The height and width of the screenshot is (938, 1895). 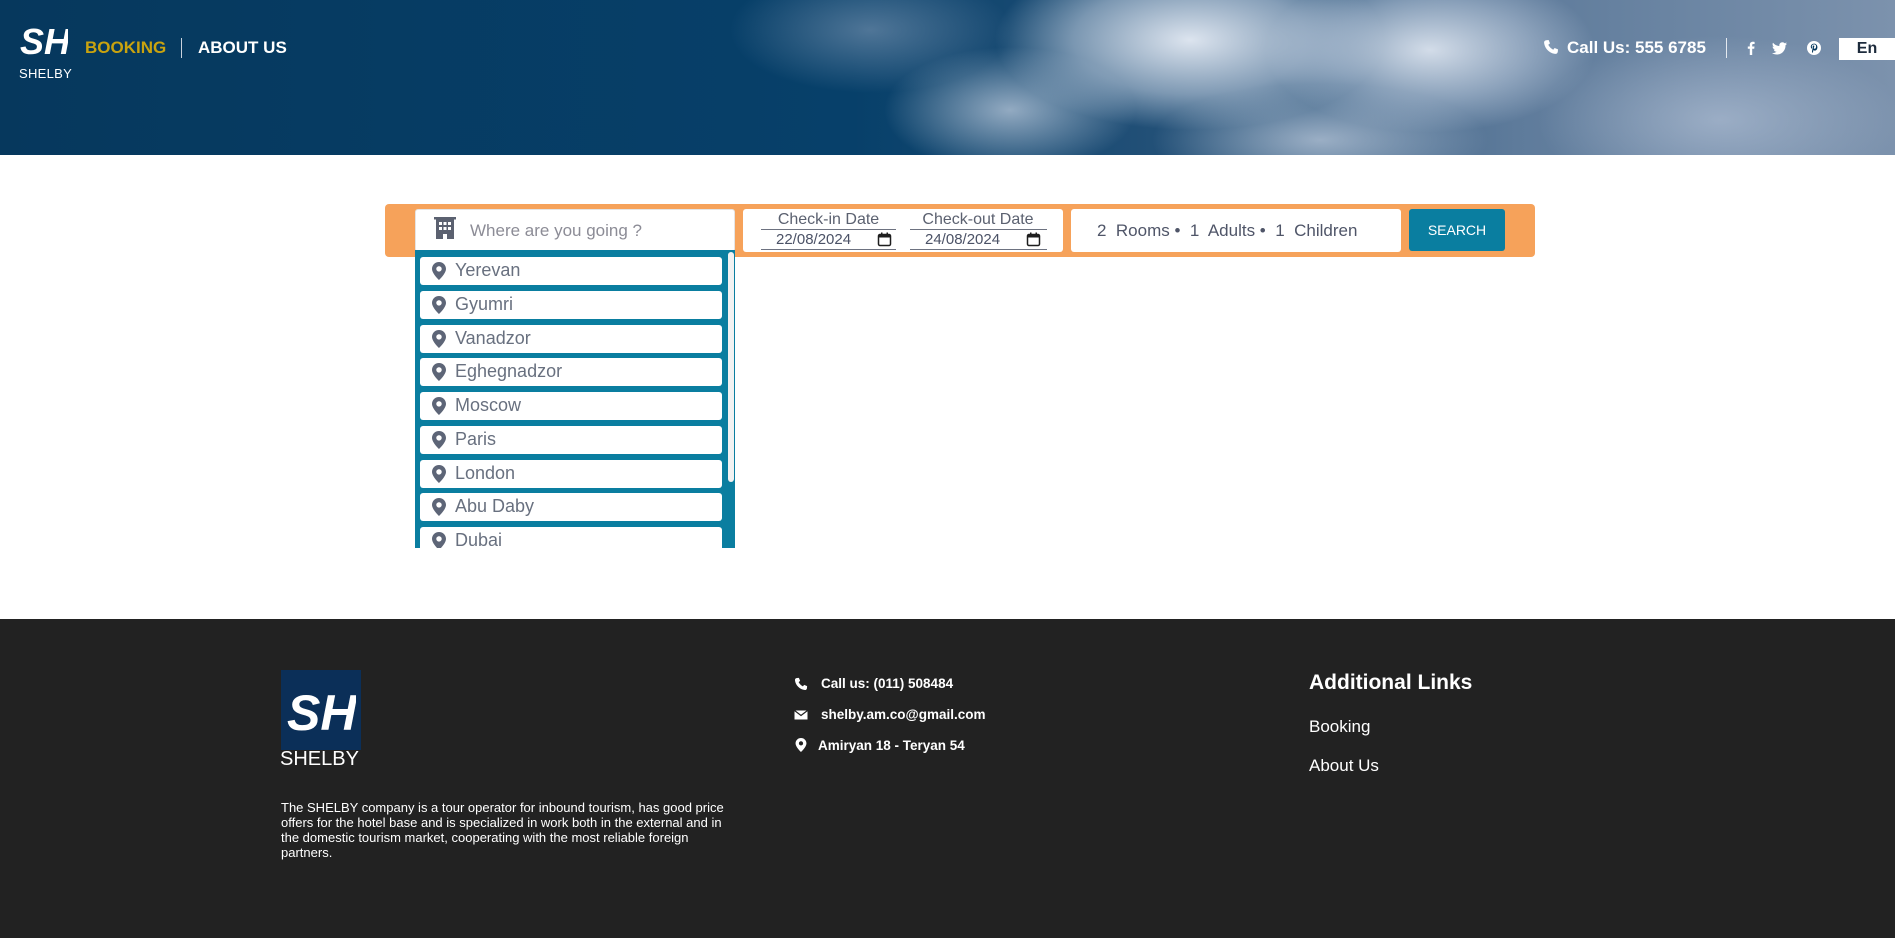 What do you see at coordinates (509, 371) in the screenshot?
I see `dropdown-item-label: Eghegnadzor` at bounding box center [509, 371].